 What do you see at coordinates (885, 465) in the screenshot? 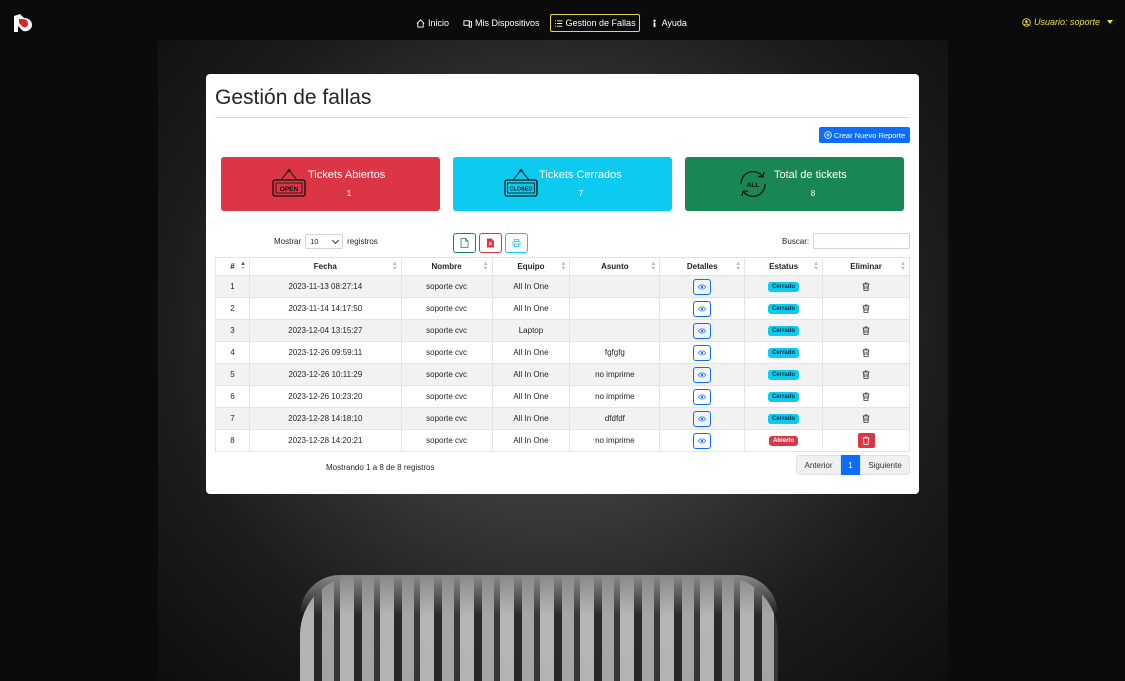
I see `next-page-button: Siguiente` at bounding box center [885, 465].